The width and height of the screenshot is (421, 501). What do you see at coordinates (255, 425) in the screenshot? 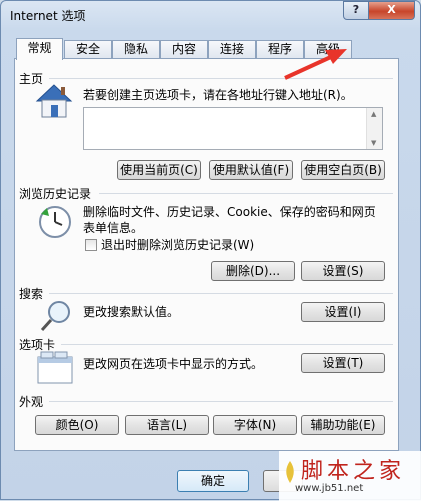
I see `fonts-button: 字体(N)` at bounding box center [255, 425].